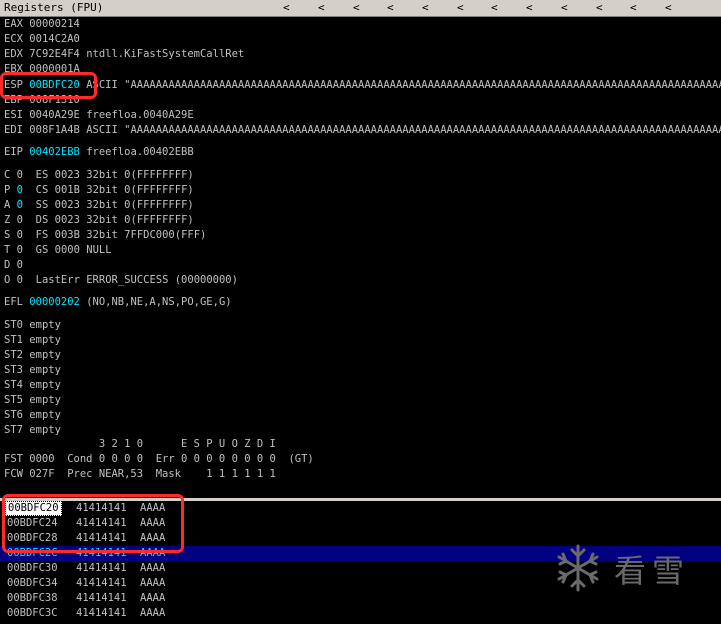  What do you see at coordinates (54, 302) in the screenshot?
I see `efl-value: 00000202` at bounding box center [54, 302].